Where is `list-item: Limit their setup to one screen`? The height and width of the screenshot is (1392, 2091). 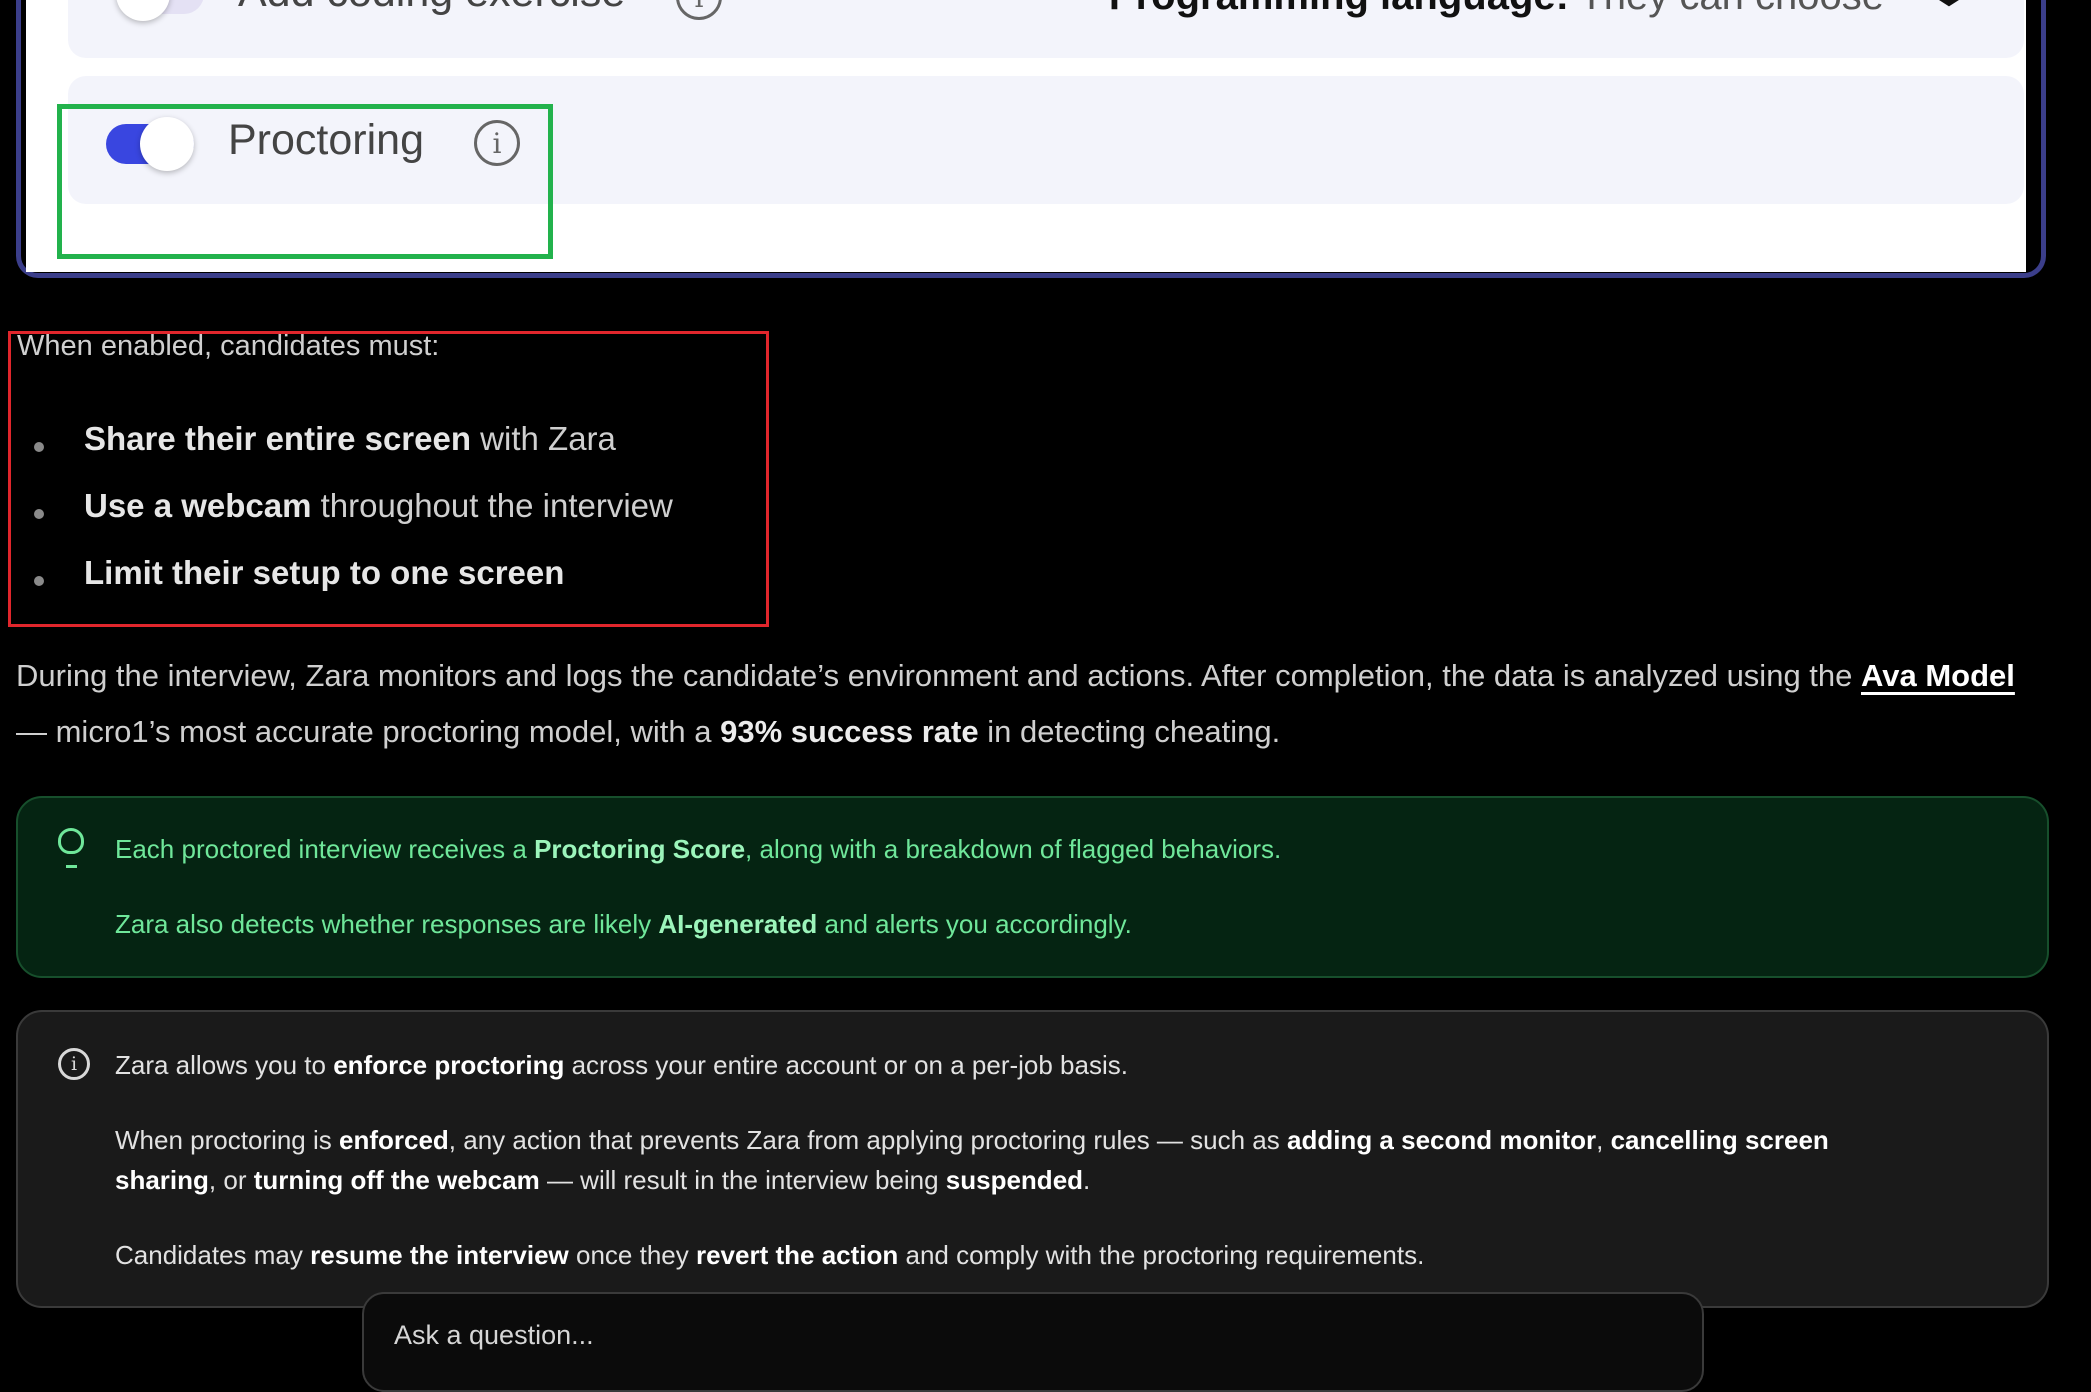 list-item: Limit their setup to one screen is located at coordinates (351, 587).